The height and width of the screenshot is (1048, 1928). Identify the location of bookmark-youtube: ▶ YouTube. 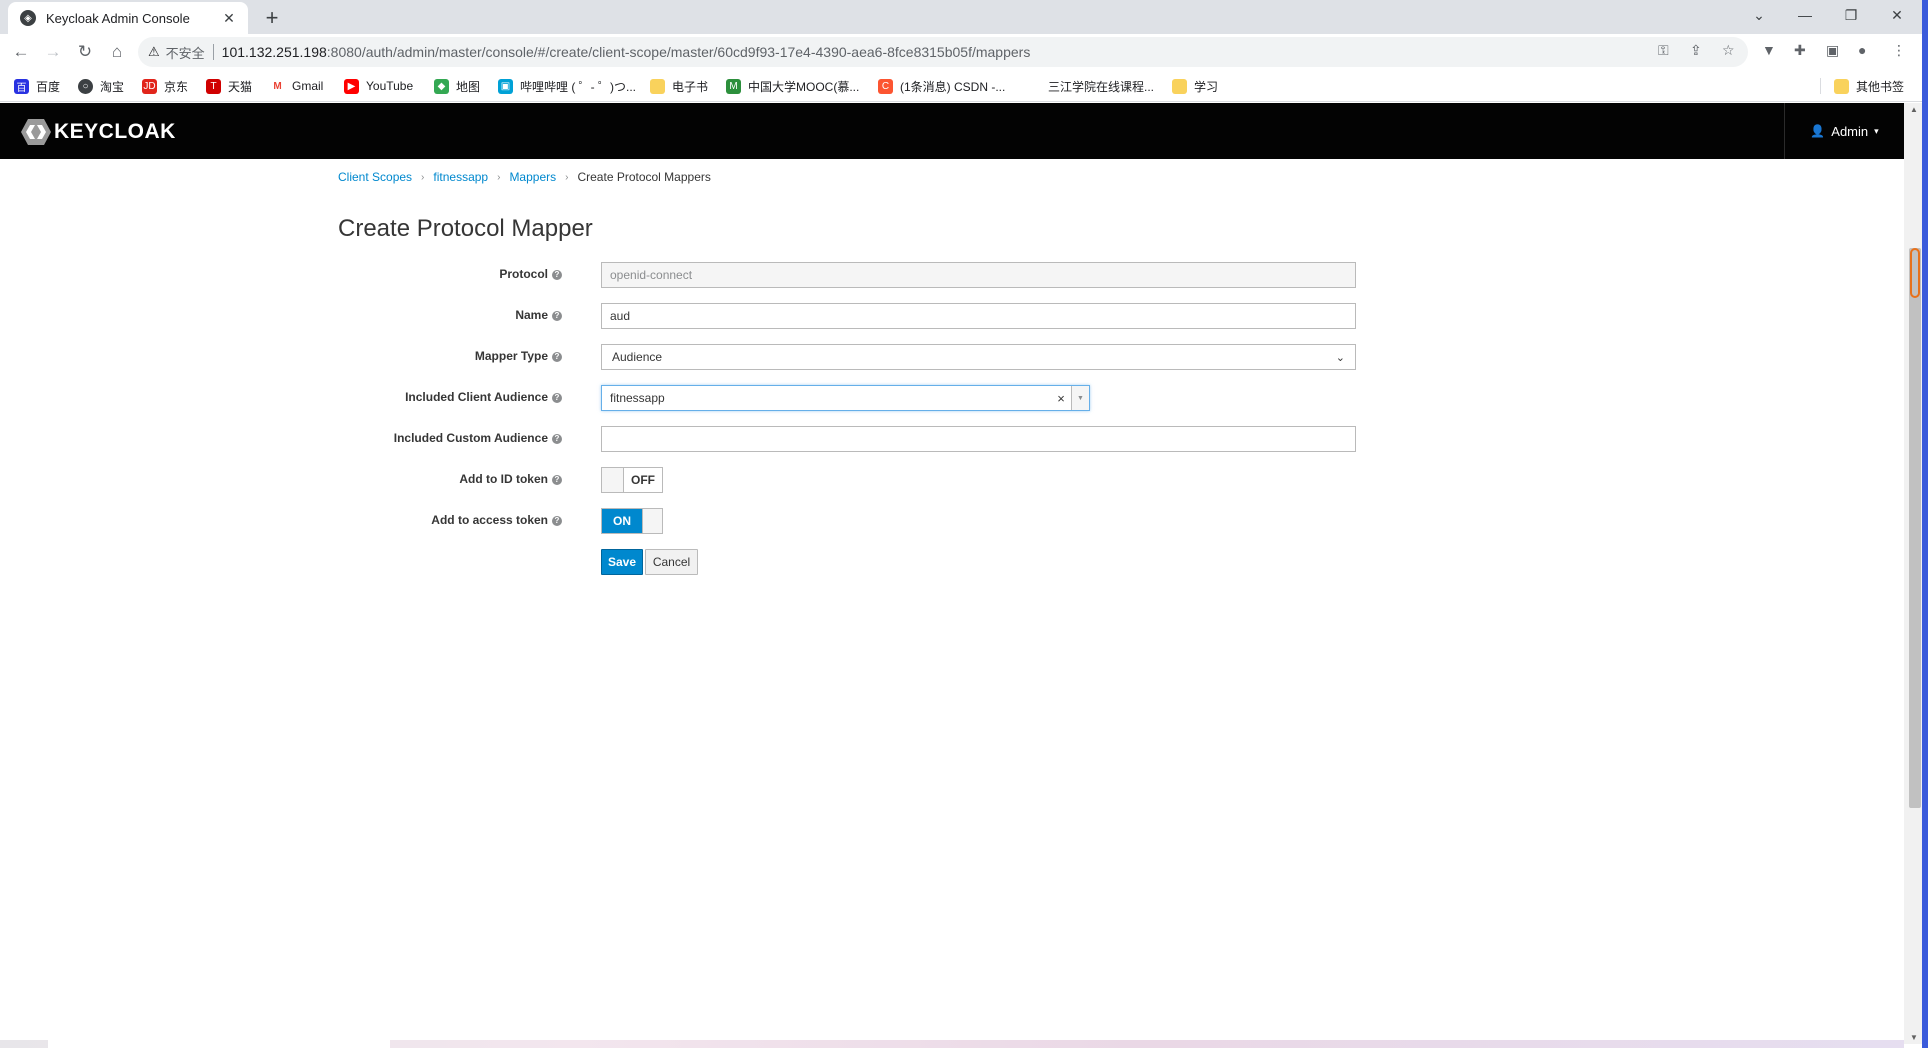
(378, 86).